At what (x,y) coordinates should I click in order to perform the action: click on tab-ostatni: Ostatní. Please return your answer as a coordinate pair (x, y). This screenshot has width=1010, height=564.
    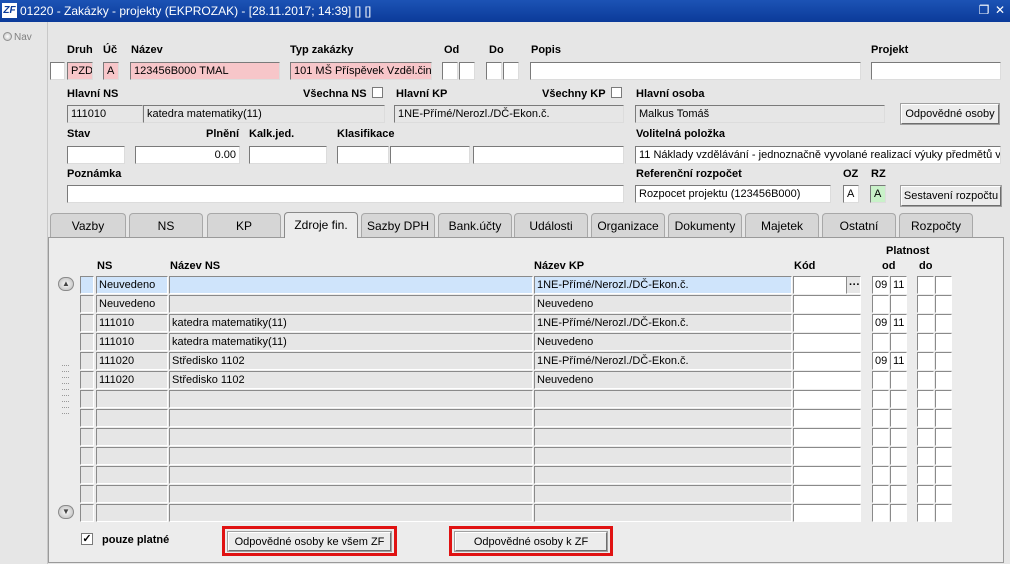
    Looking at the image, I should click on (859, 225).